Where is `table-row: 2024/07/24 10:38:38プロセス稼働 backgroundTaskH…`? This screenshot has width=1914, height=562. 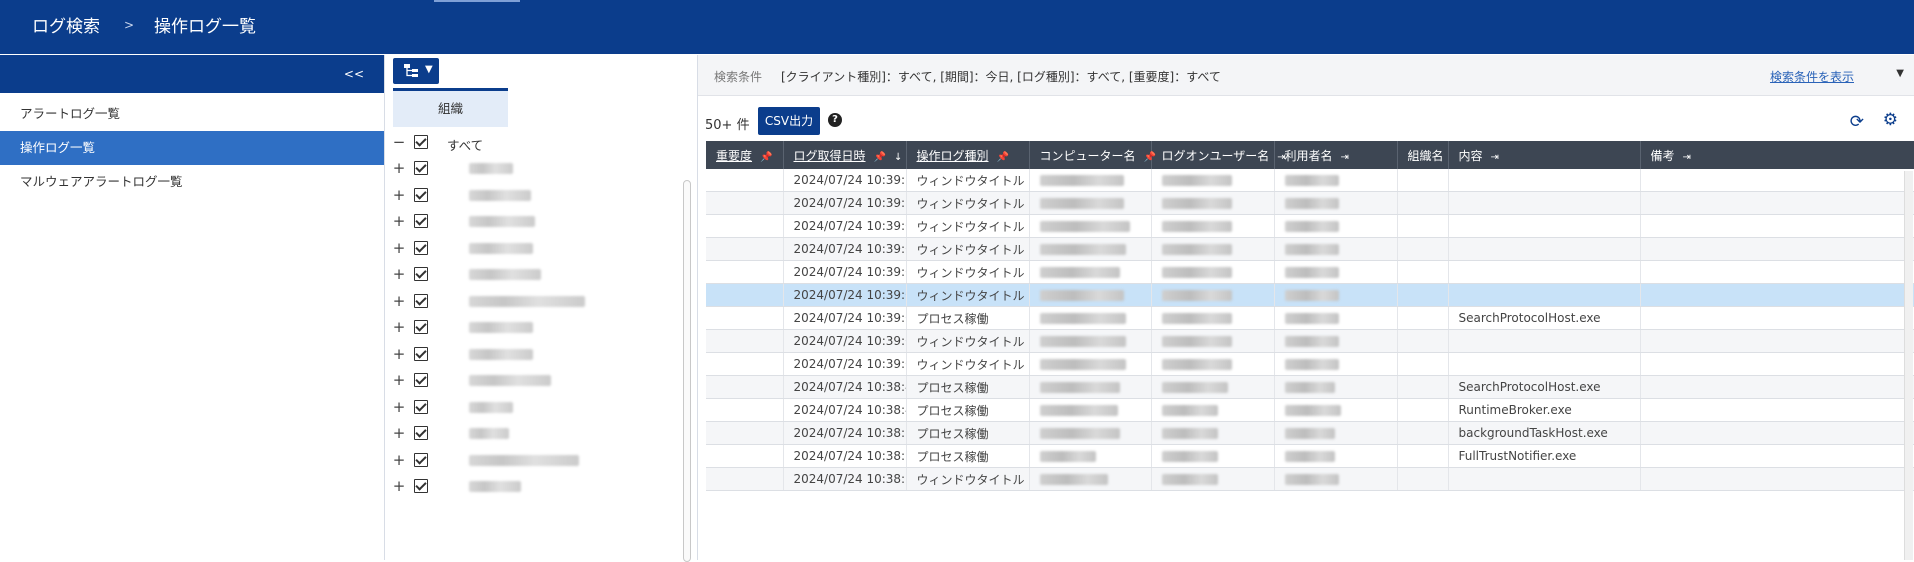 table-row: 2024/07/24 10:38:38プロセス稼働 backgroundTaskH… is located at coordinates (1310, 433).